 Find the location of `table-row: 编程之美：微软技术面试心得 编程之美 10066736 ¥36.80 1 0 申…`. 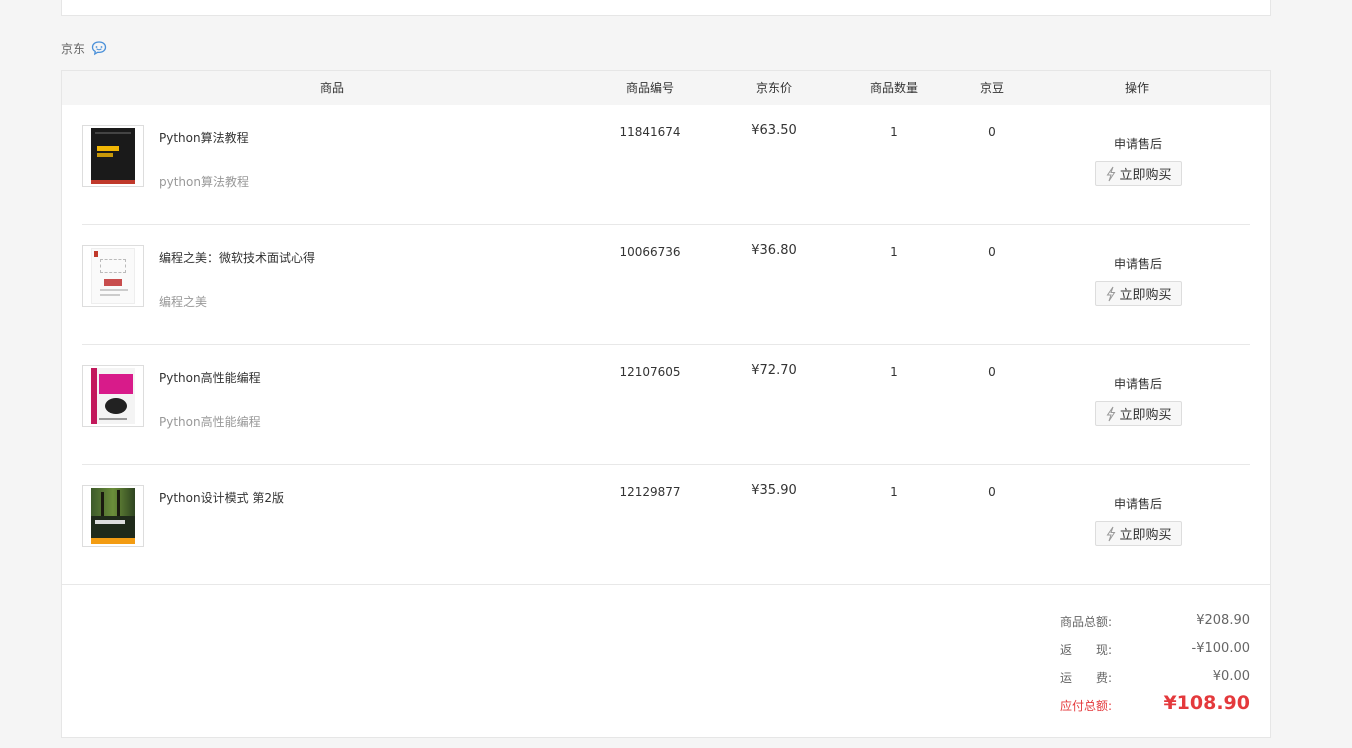

table-row: 编程之美：微软技术面试心得 编程之美 10066736 ¥36.80 1 0 申… is located at coordinates (666, 285).